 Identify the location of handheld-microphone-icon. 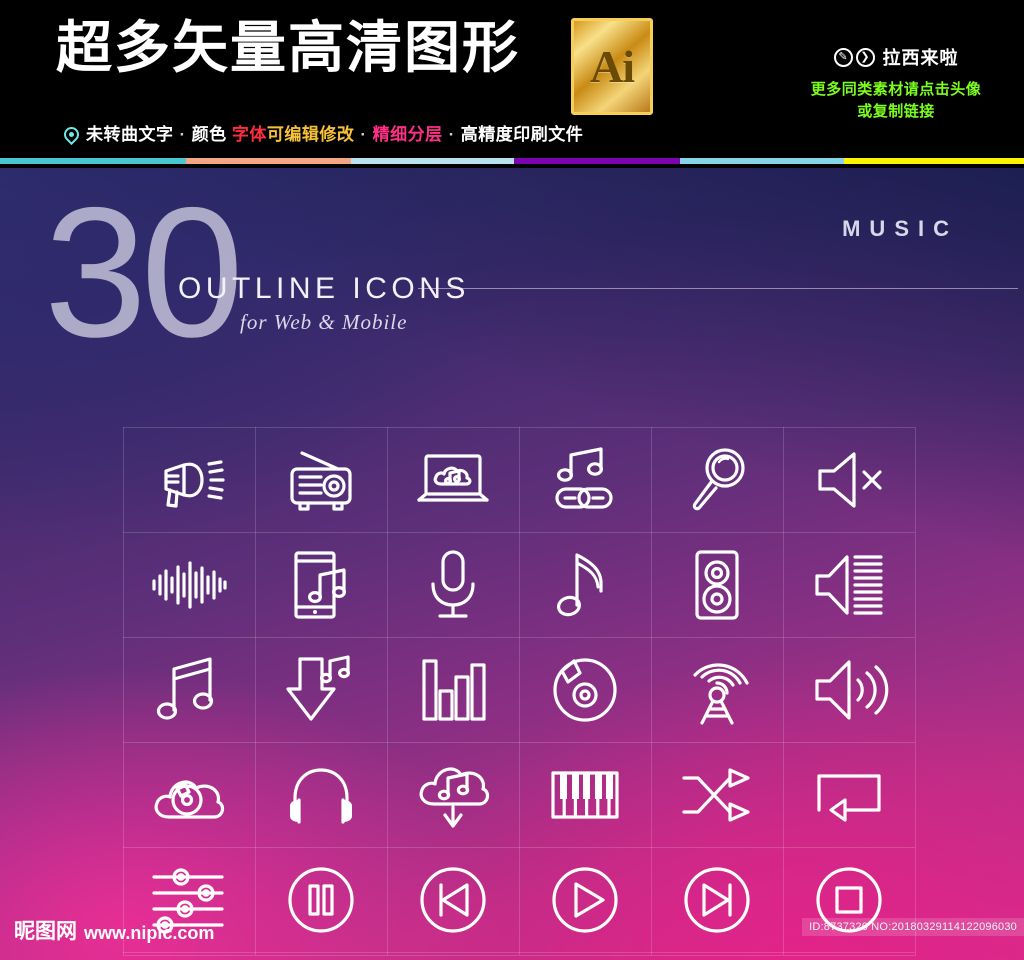
(717, 479).